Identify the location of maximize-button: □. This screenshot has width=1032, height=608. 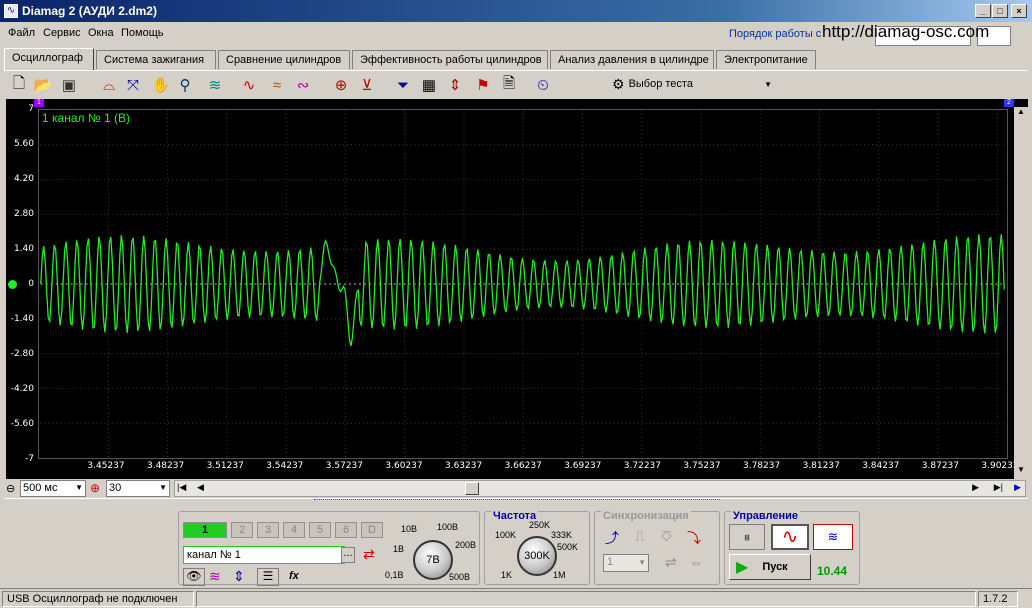
(1000, 11).